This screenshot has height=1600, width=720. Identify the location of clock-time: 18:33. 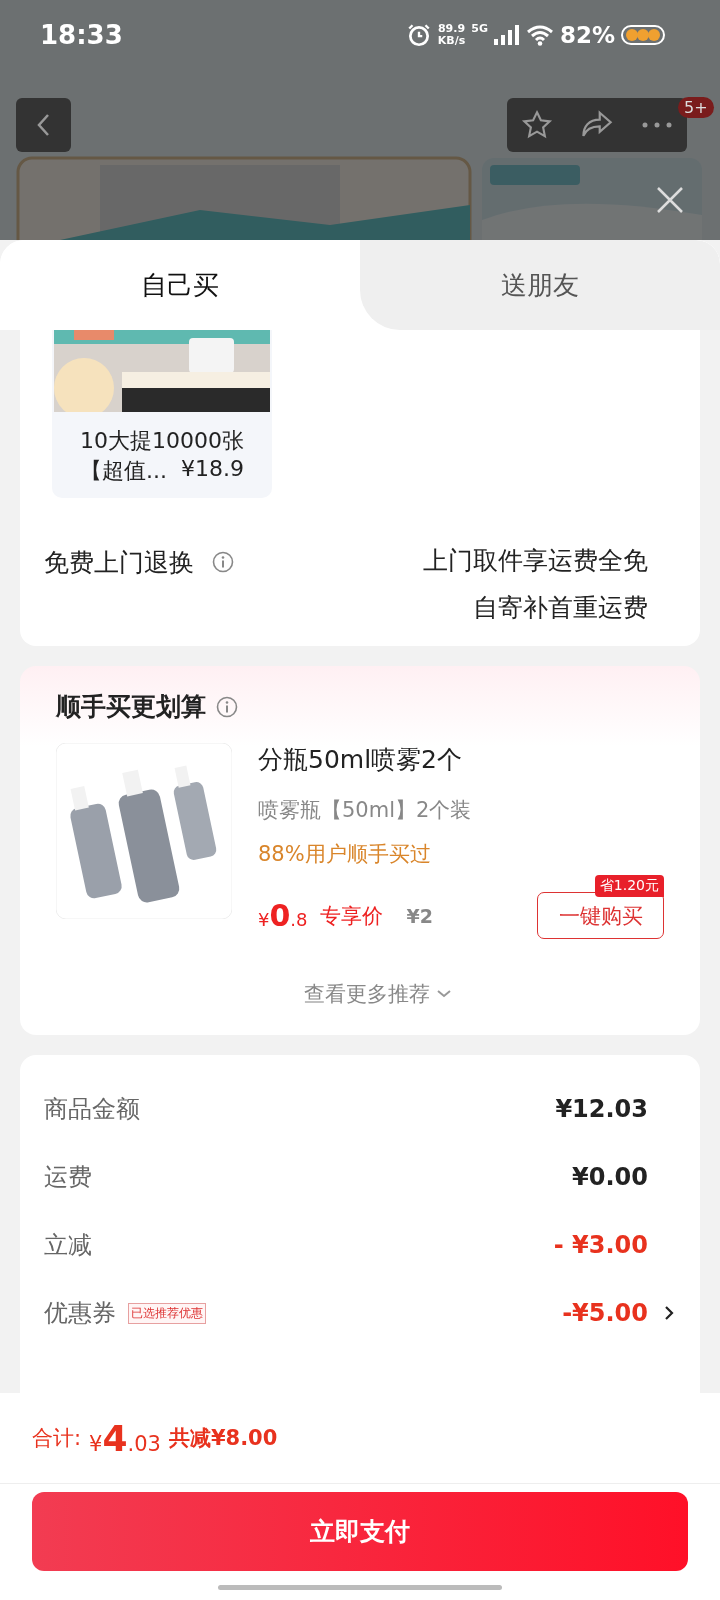
(81, 35).